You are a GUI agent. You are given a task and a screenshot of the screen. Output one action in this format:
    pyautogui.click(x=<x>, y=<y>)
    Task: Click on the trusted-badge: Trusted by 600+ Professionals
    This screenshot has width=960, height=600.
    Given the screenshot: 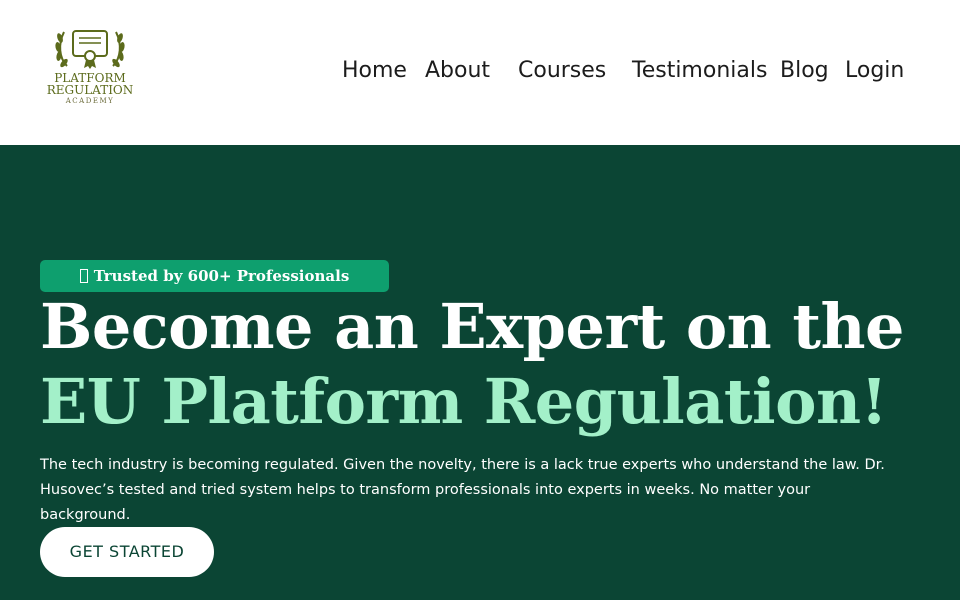 What is the action you would take?
    pyautogui.click(x=214, y=276)
    